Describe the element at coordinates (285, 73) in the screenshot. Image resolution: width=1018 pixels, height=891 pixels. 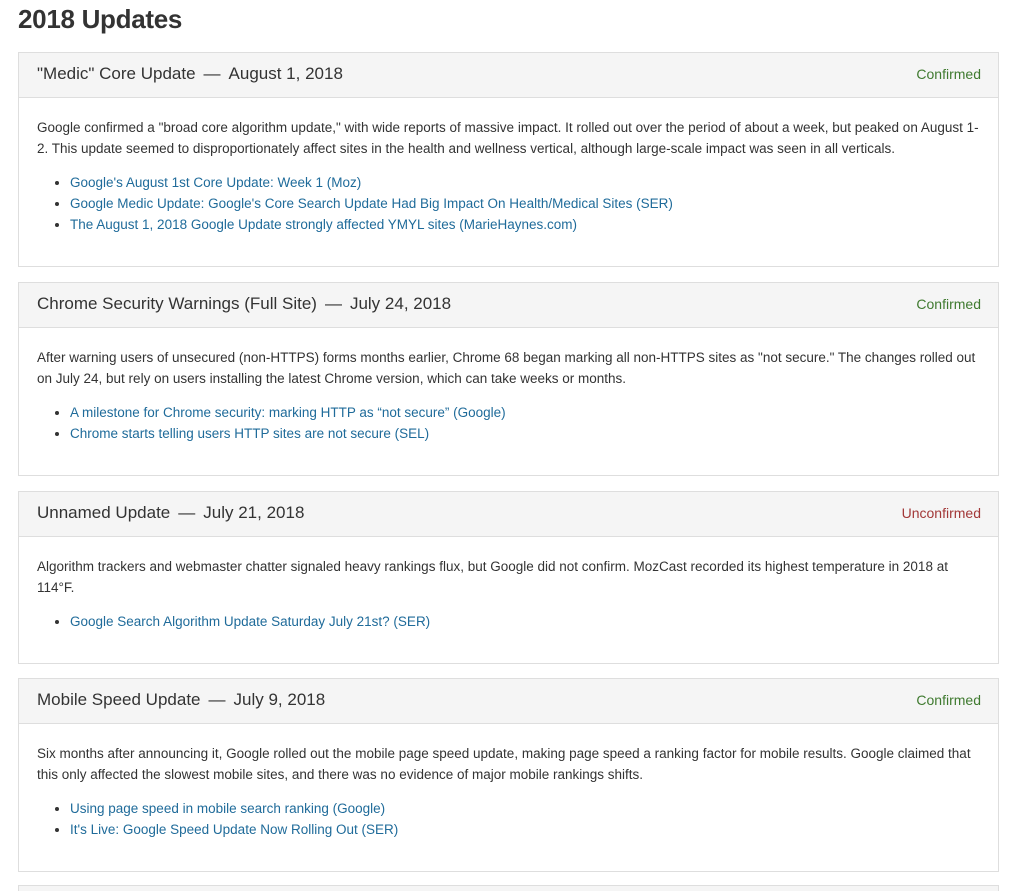
I see `update-date: August 1, 2018` at that location.